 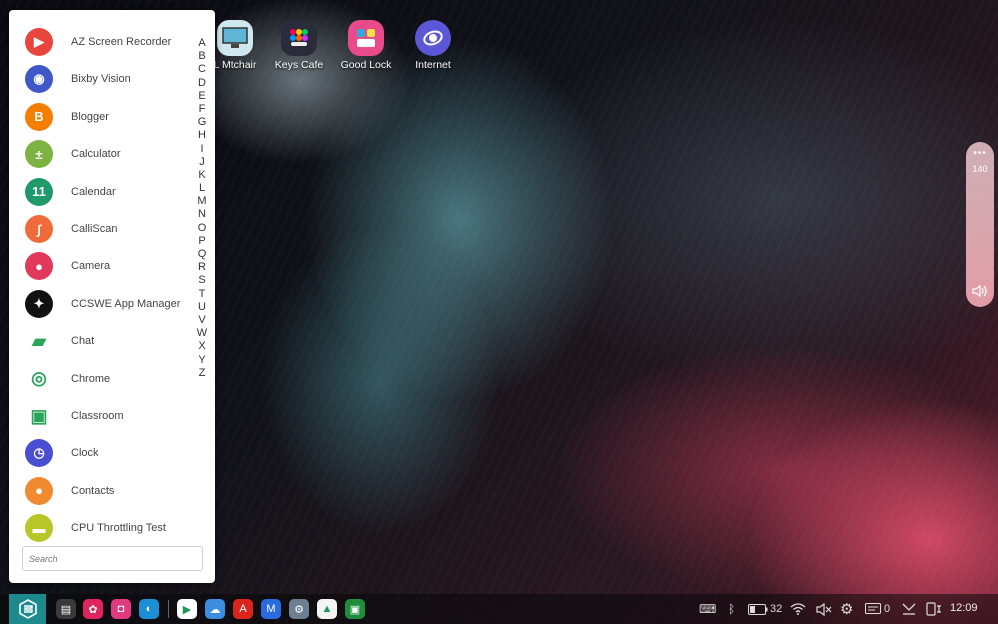 I want to click on az-screen-recorder-icon: ▶, so click(x=39, y=42).